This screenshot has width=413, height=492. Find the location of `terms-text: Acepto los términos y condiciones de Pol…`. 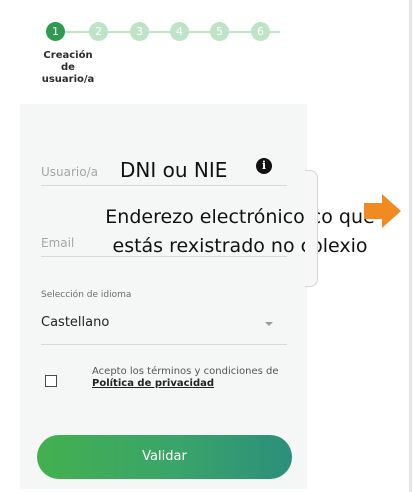

terms-text: Acepto los términos y condiciones de Pol… is located at coordinates (187, 378).